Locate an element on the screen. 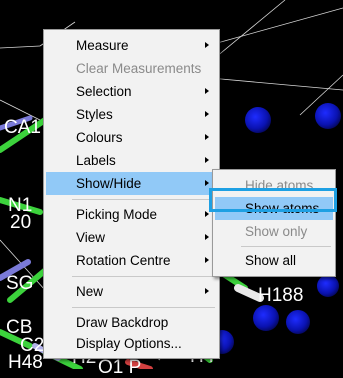 Image resolution: width=343 pixels, height=378 pixels. menu-item-label: New is located at coordinates (90, 291).